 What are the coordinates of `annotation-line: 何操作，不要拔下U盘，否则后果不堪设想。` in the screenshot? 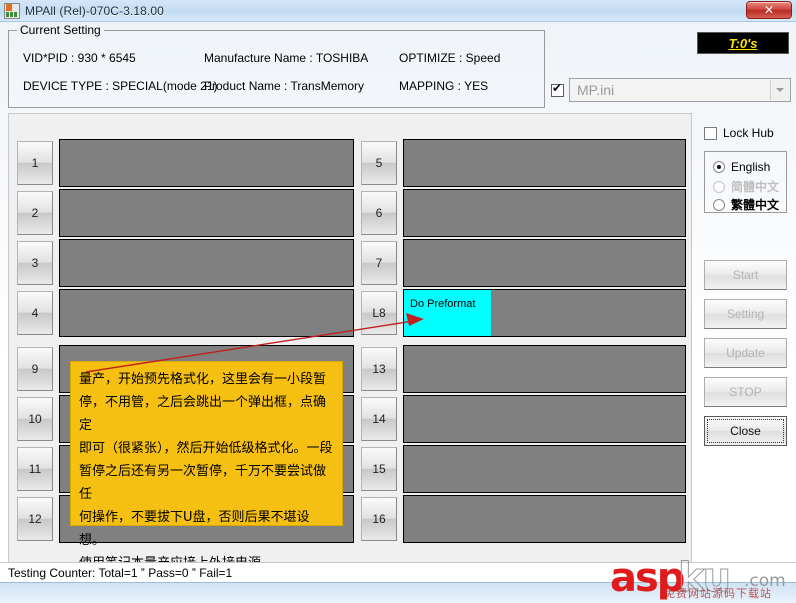 It's located at (194, 529).